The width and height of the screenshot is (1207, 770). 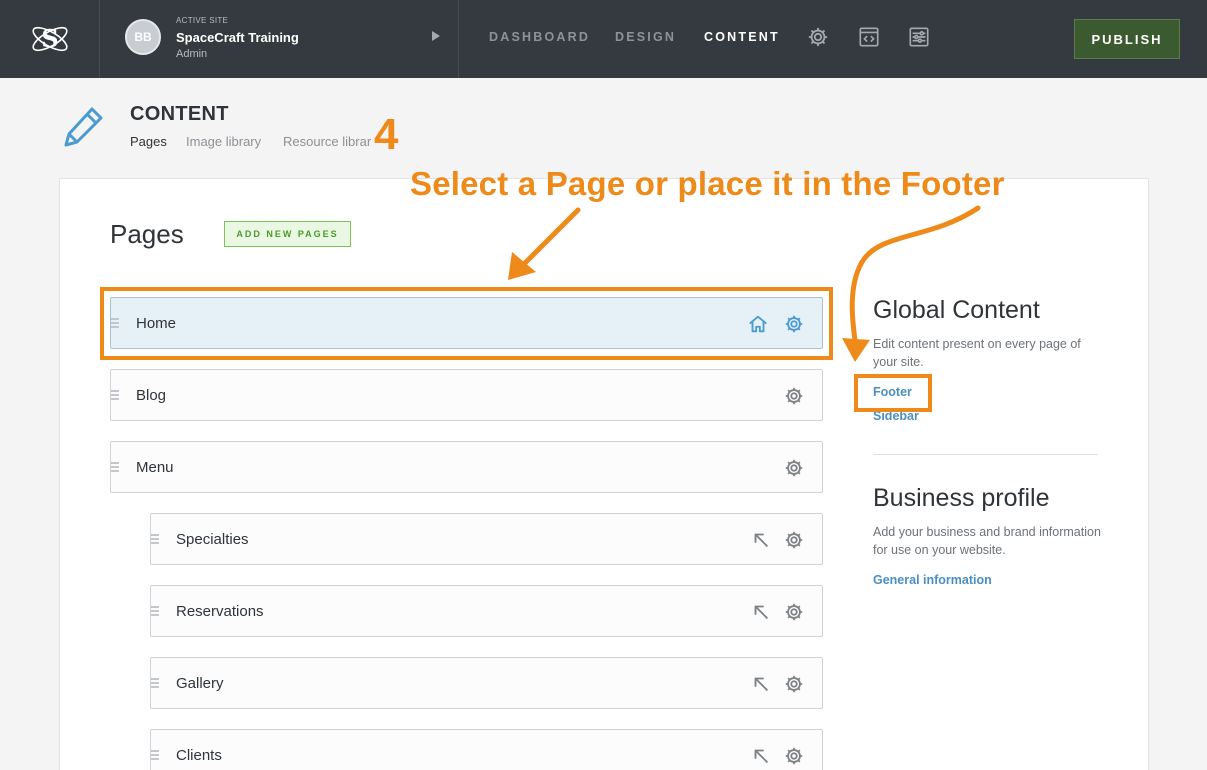 I want to click on active-site-switcher: BB ACTIVE SITE SpaceCraft Training Admin, so click(x=279, y=39).